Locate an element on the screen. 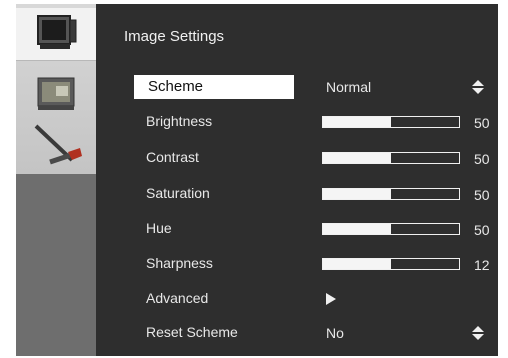 The image size is (508, 358). saturation-slider is located at coordinates (391, 194).